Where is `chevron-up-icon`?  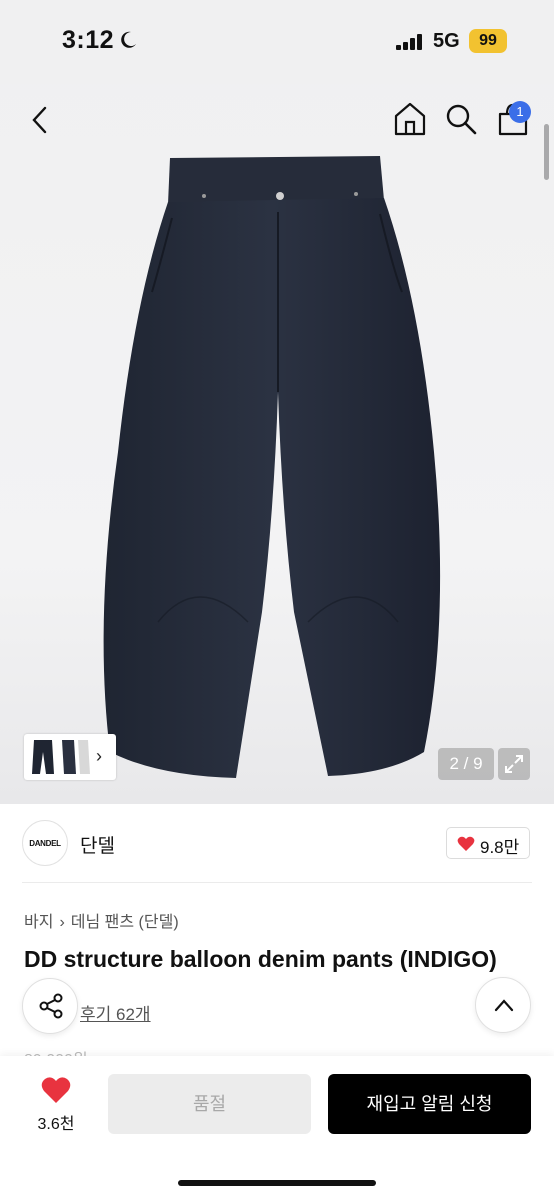 chevron-up-icon is located at coordinates (504, 1005).